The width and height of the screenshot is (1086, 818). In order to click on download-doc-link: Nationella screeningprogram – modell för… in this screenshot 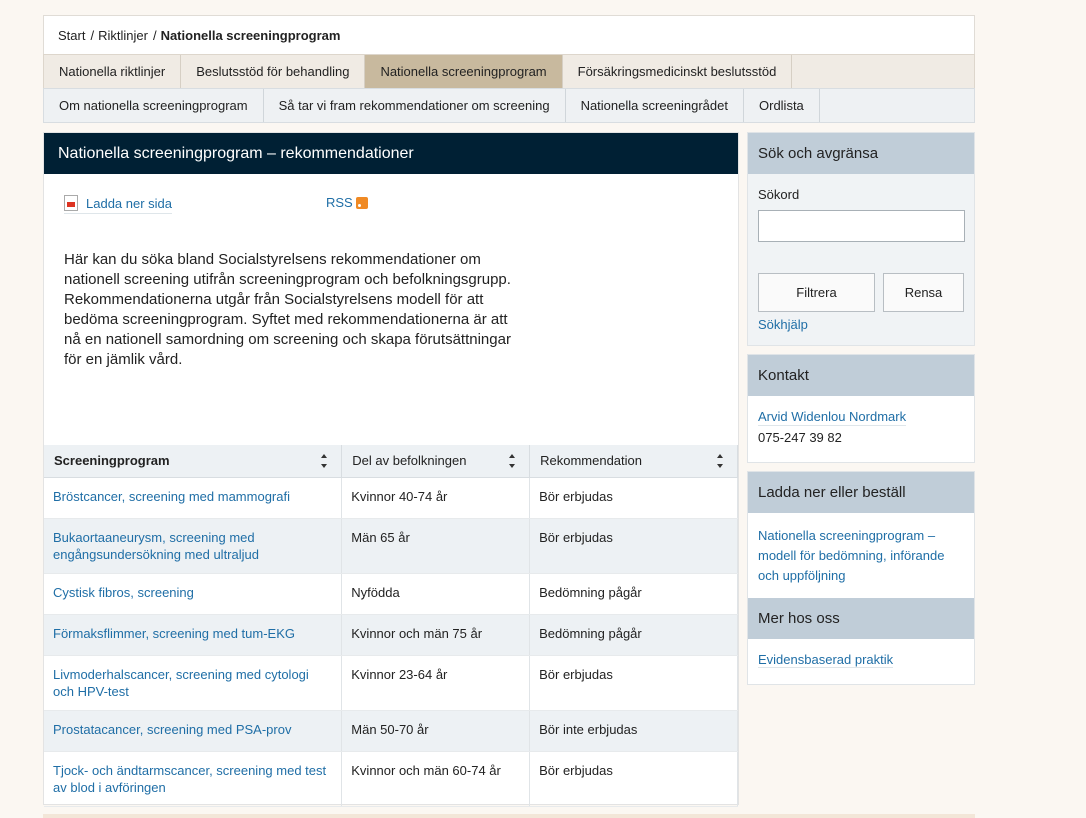, I will do `click(858, 556)`.